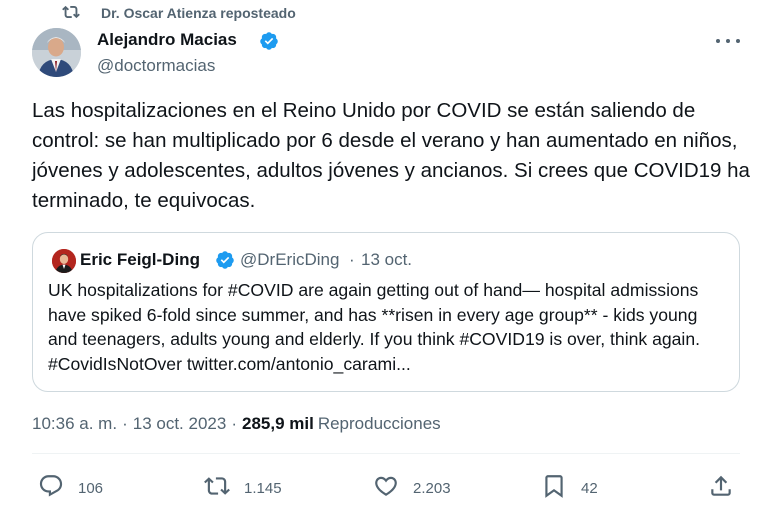 The image size is (766, 514). I want to click on repost-button: 1.145, so click(243, 488).